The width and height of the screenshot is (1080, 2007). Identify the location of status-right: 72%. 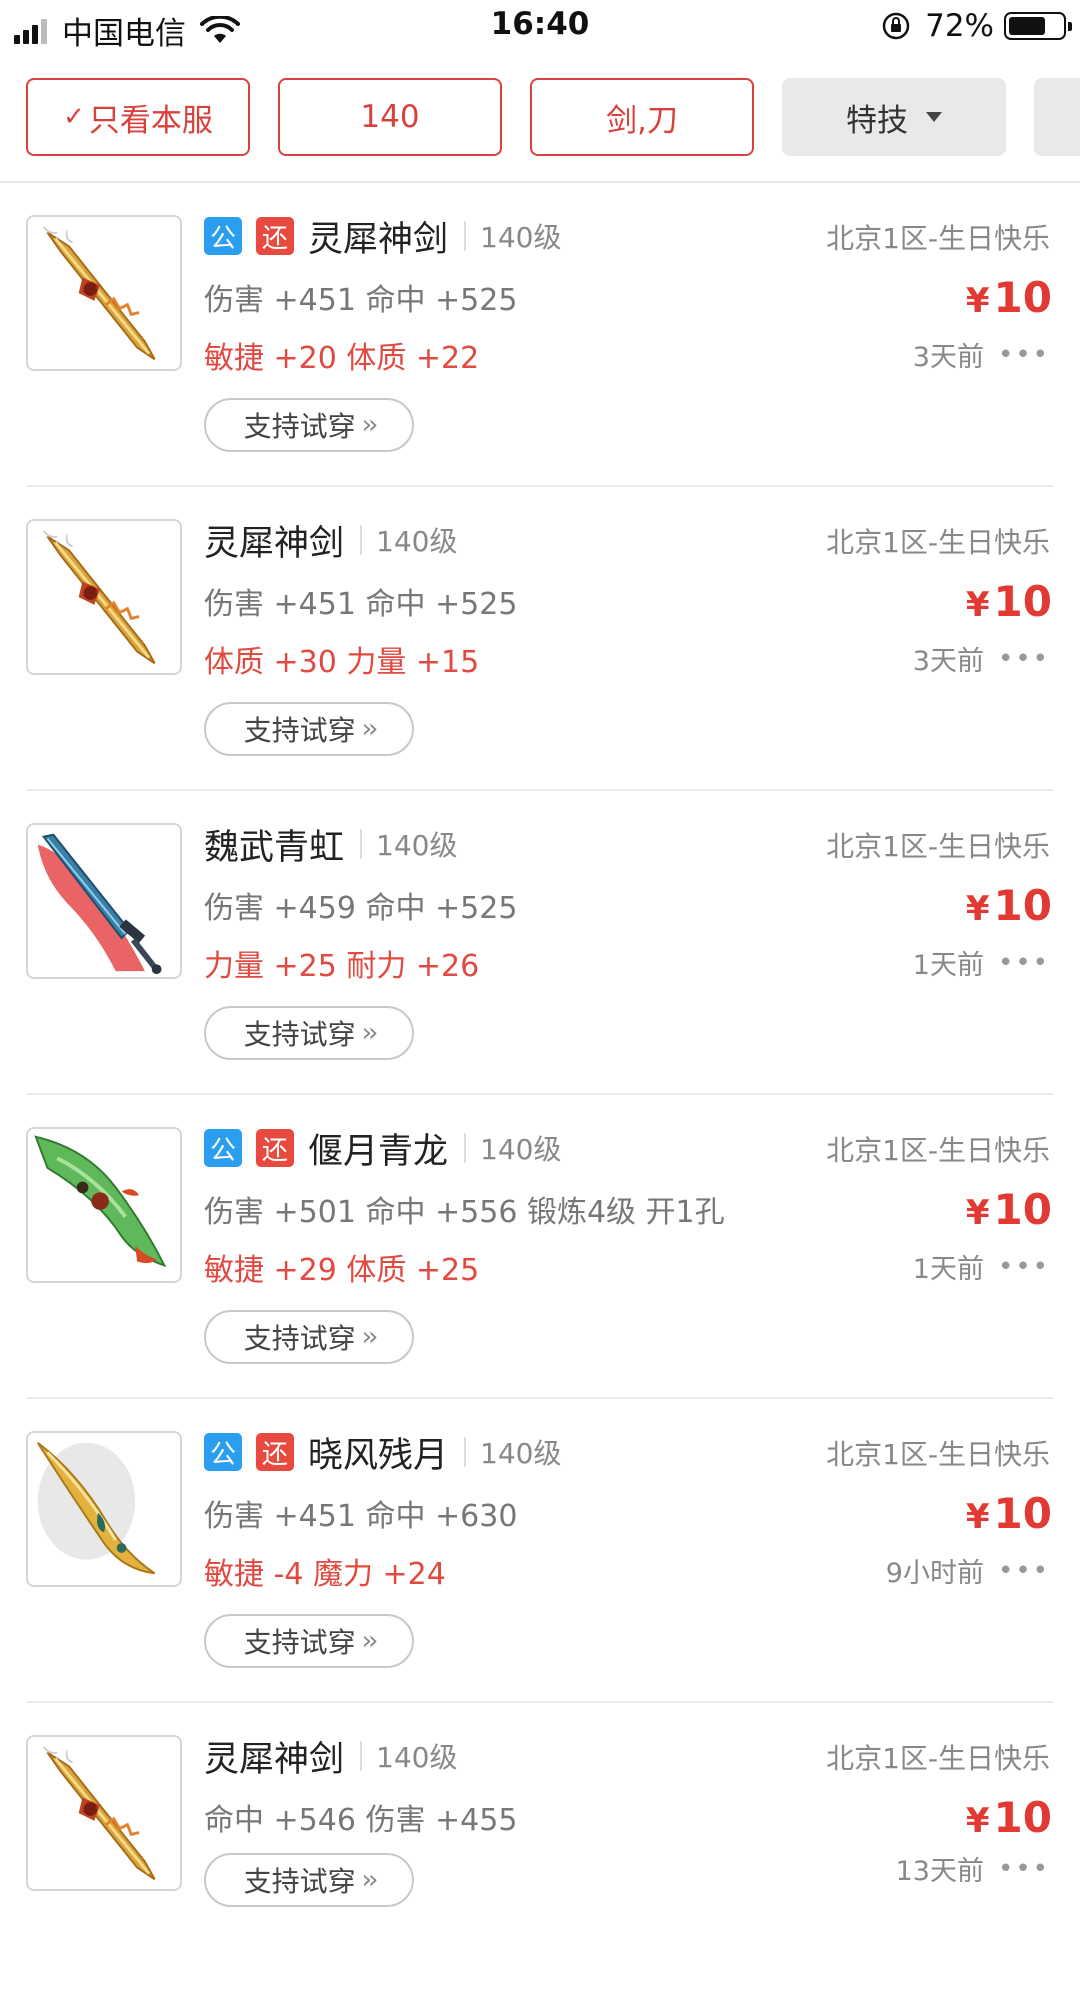
(976, 26).